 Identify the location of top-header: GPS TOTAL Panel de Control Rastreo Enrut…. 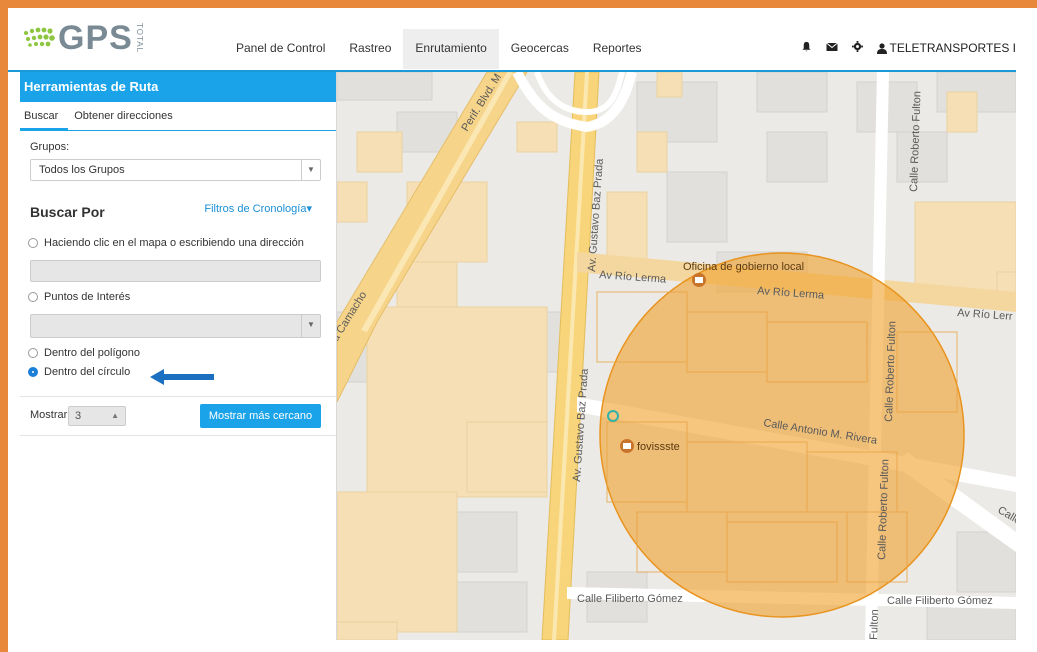
(512, 39).